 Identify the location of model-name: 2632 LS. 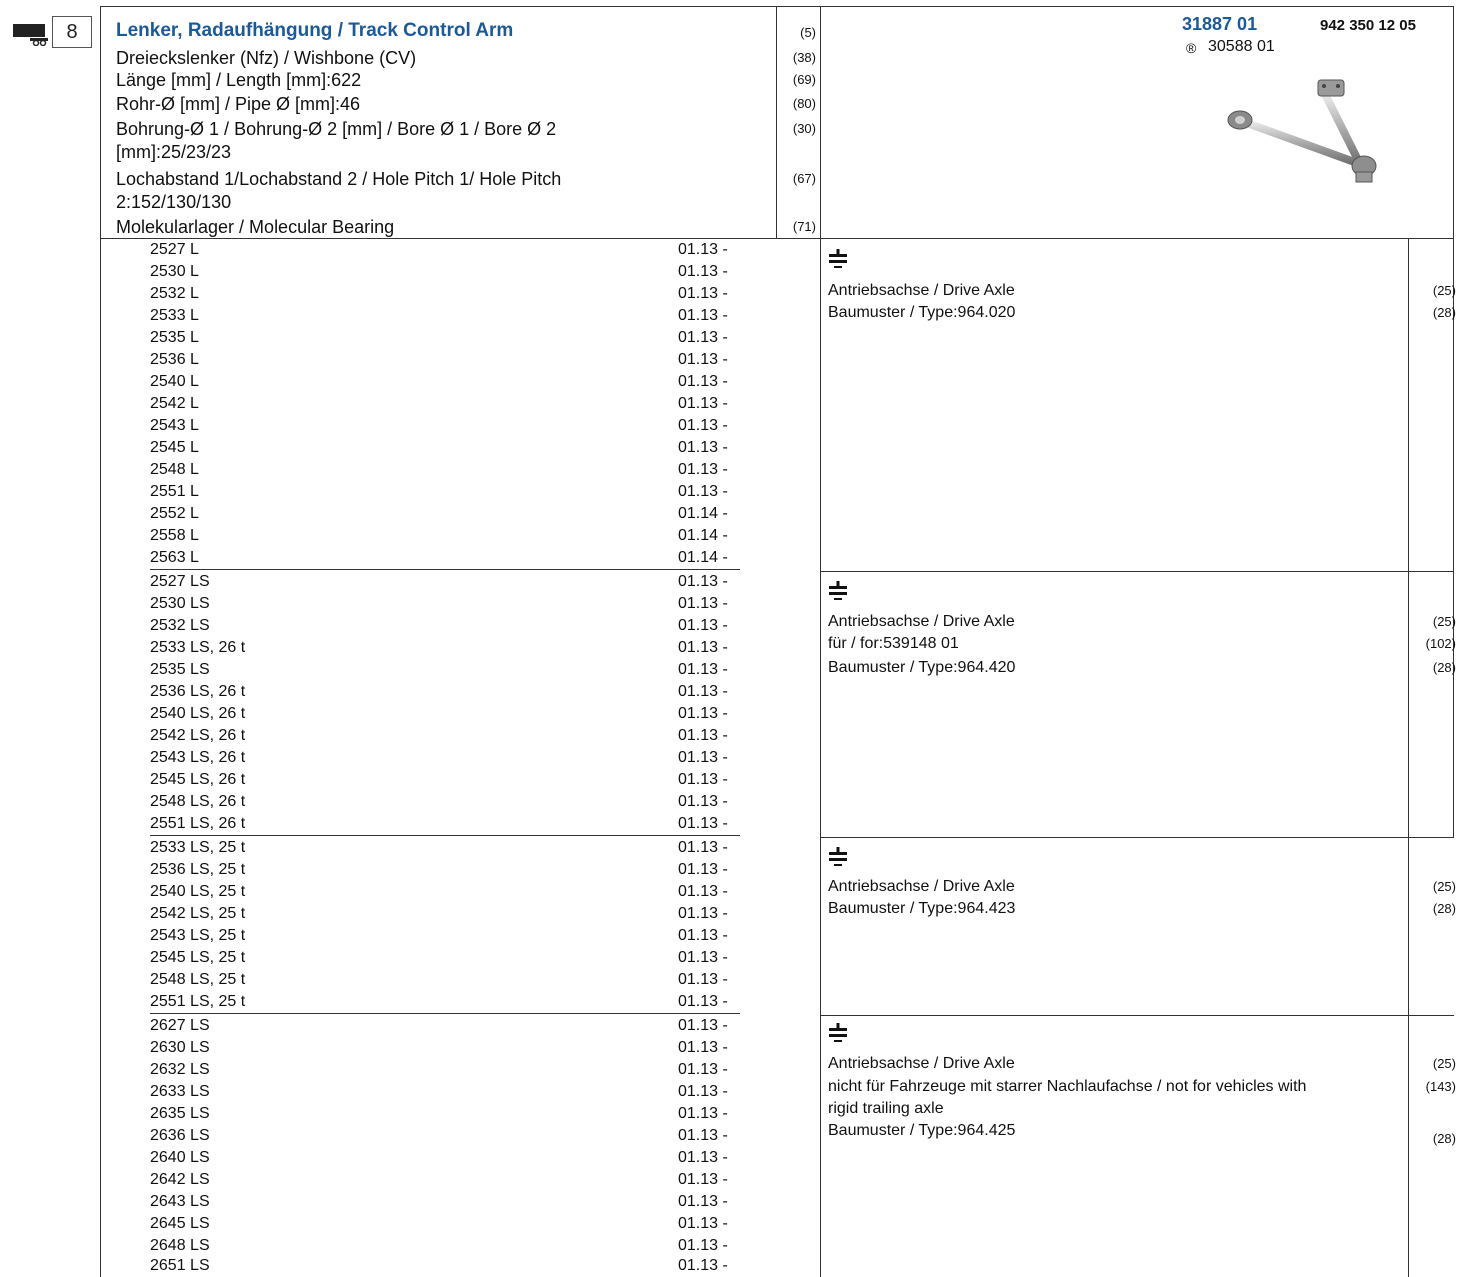
(180, 1069).